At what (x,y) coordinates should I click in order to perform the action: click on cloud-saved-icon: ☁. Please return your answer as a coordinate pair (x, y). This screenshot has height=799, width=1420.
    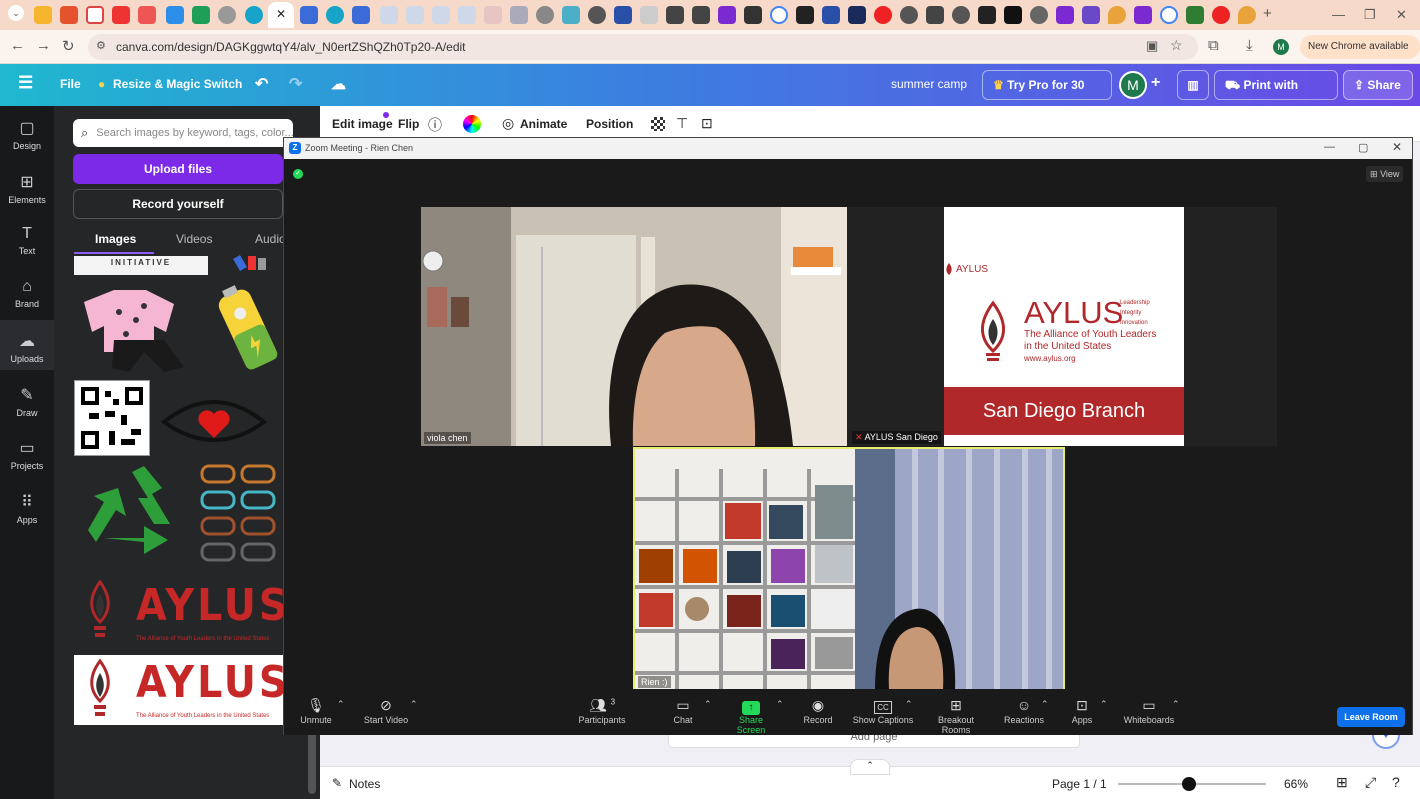
    Looking at the image, I should click on (338, 84).